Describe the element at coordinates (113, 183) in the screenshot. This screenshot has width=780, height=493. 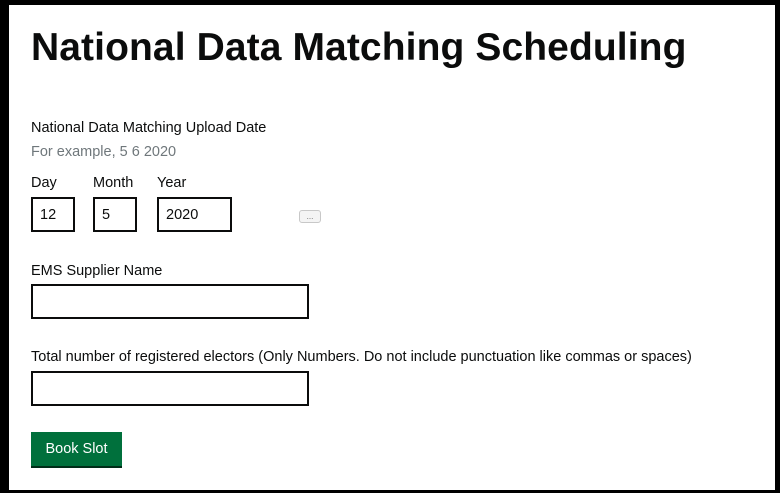
I see `month-label: Month` at that location.